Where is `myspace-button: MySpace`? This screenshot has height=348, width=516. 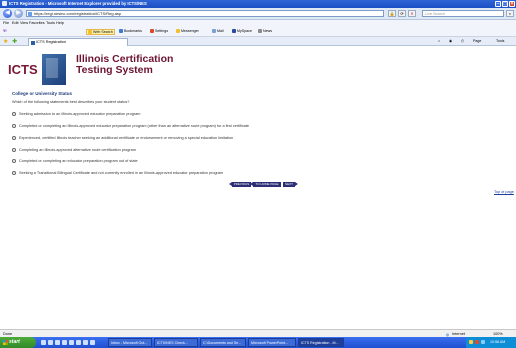 myspace-button: MySpace is located at coordinates (242, 31).